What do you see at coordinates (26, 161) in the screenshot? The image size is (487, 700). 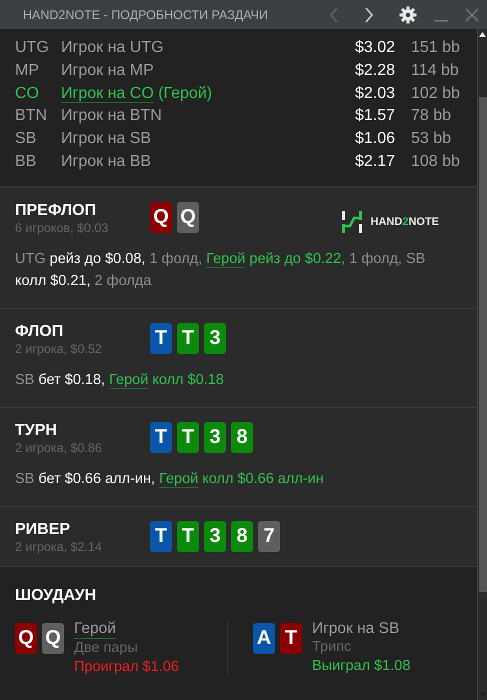 I see `position-label: BB` at bounding box center [26, 161].